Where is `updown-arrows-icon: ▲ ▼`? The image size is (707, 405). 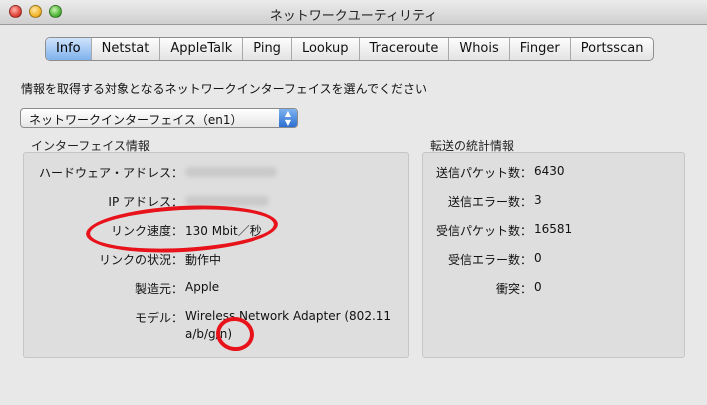
updown-arrows-icon: ▲ ▼ is located at coordinates (288, 118).